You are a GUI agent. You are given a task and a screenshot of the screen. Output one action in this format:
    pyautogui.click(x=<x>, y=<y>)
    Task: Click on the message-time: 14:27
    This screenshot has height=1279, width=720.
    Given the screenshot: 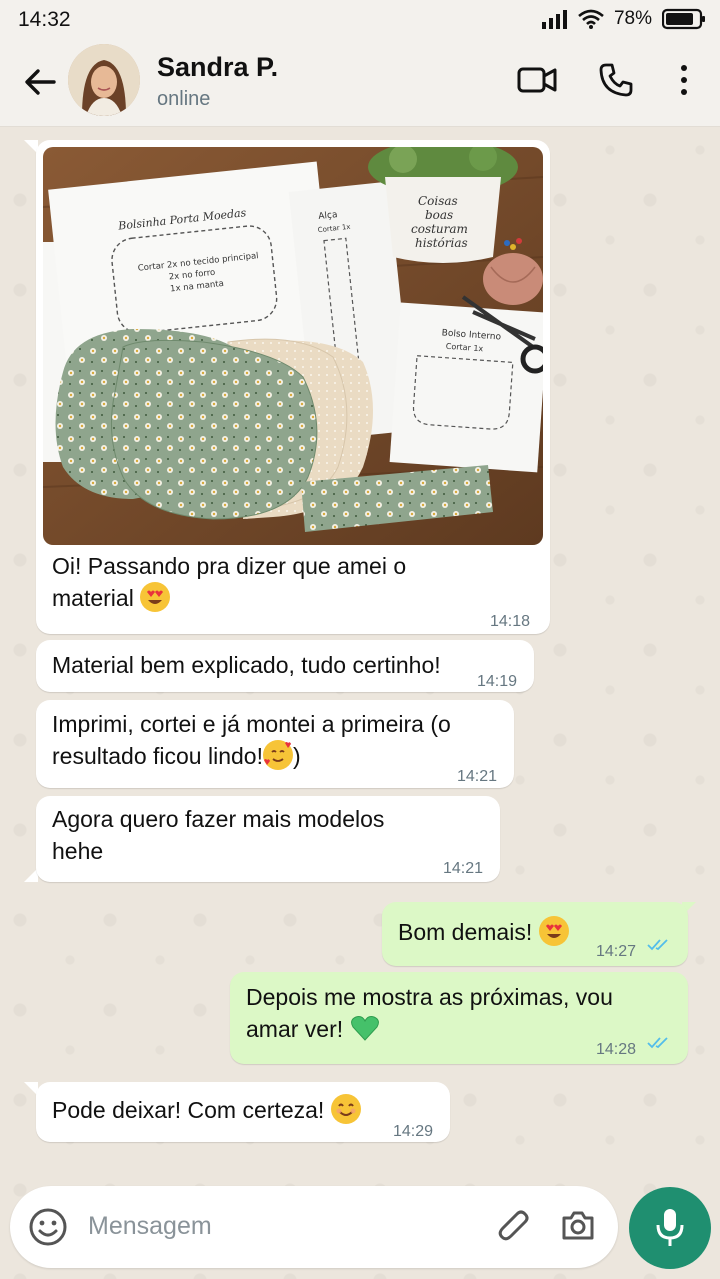 What is the action you would take?
    pyautogui.click(x=616, y=951)
    